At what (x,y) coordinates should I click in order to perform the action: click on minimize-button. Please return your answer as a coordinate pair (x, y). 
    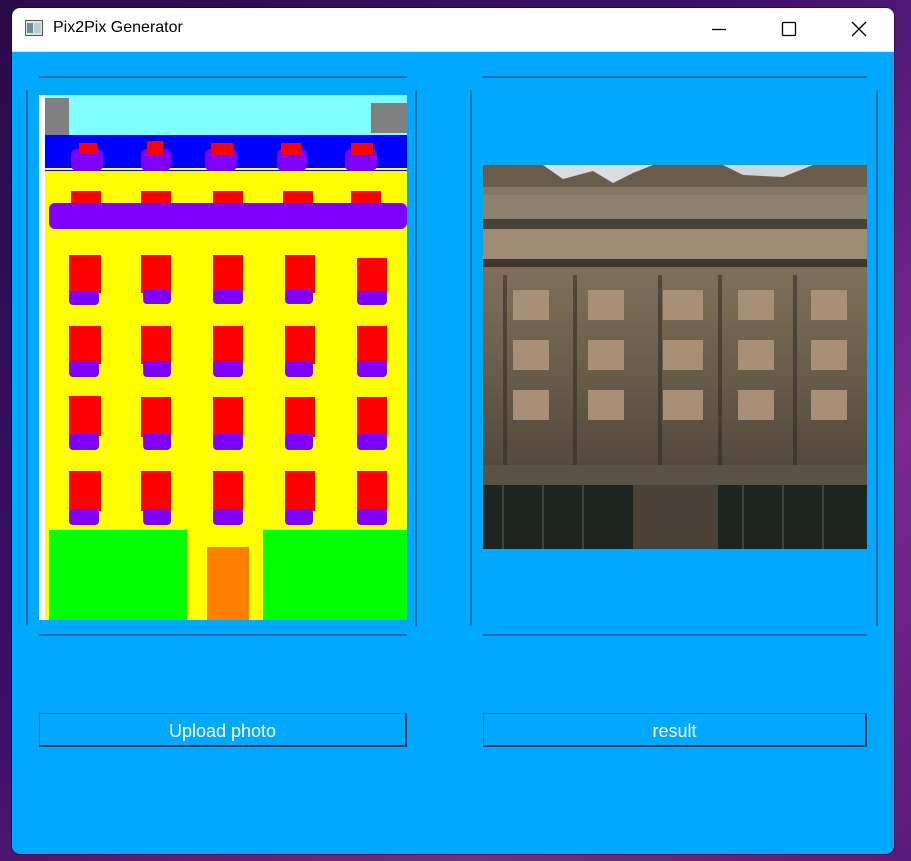
    Looking at the image, I should click on (719, 29).